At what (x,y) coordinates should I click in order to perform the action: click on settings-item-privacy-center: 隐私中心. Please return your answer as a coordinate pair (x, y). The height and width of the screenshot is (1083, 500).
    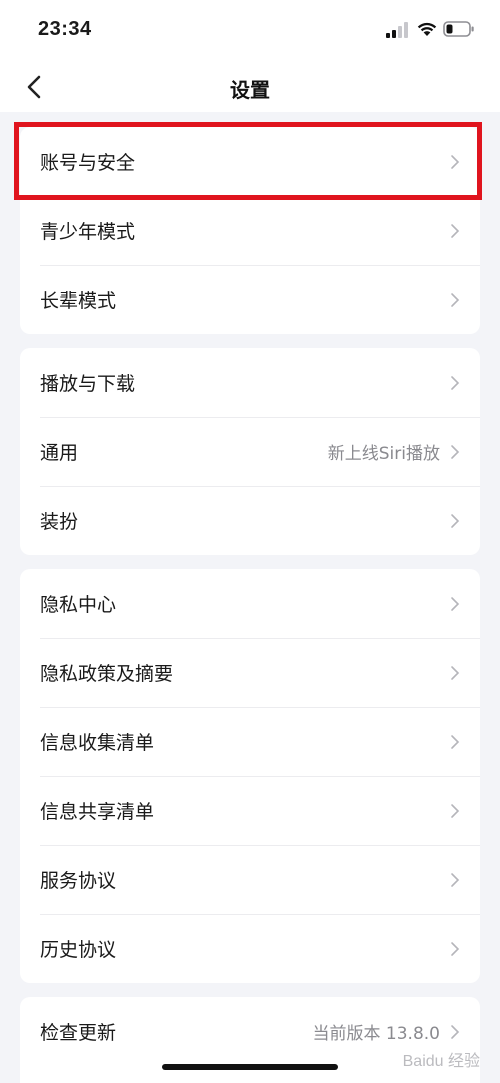
    Looking at the image, I should click on (250, 603).